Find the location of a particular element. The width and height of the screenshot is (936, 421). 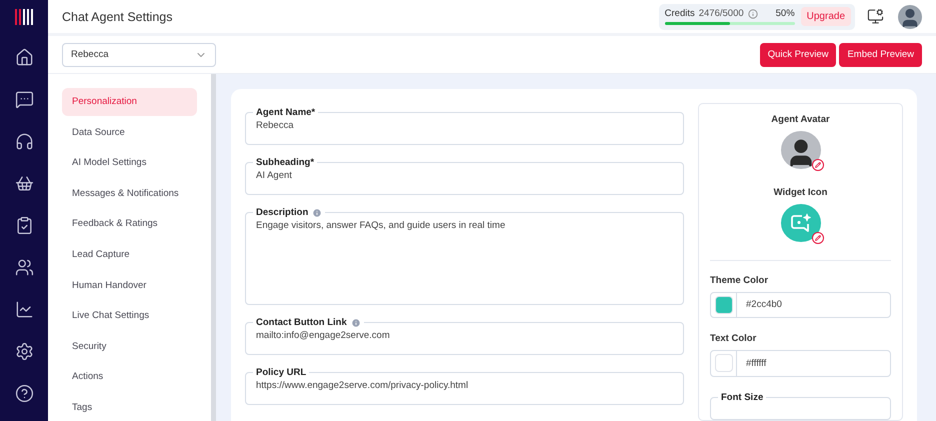

widget-label: Widget Icon is located at coordinates (801, 192).